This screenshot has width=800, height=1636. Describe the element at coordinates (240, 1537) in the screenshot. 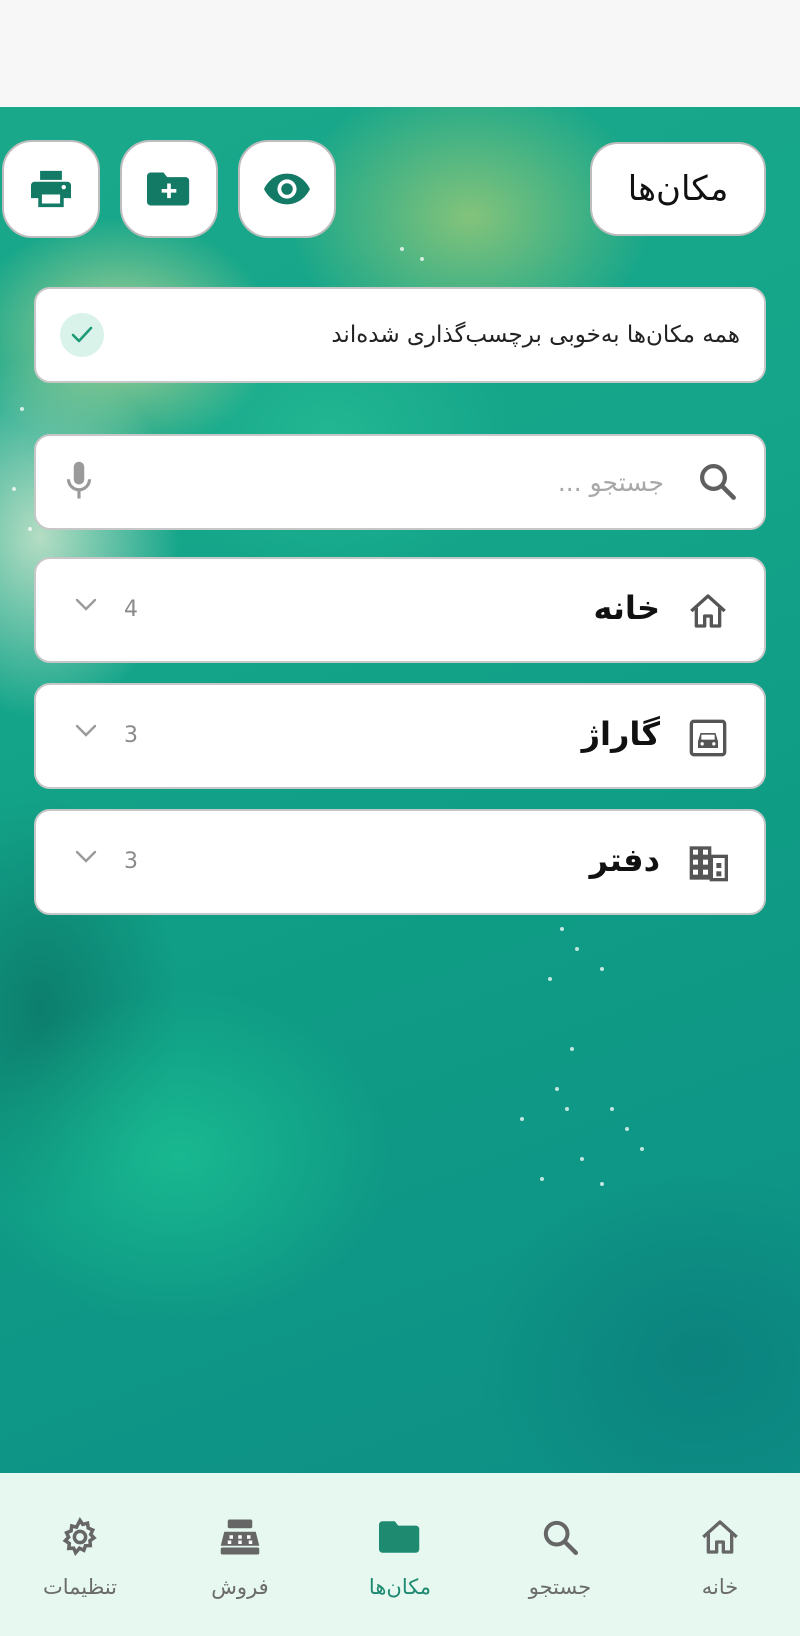

I see `cash-register-icon` at that location.